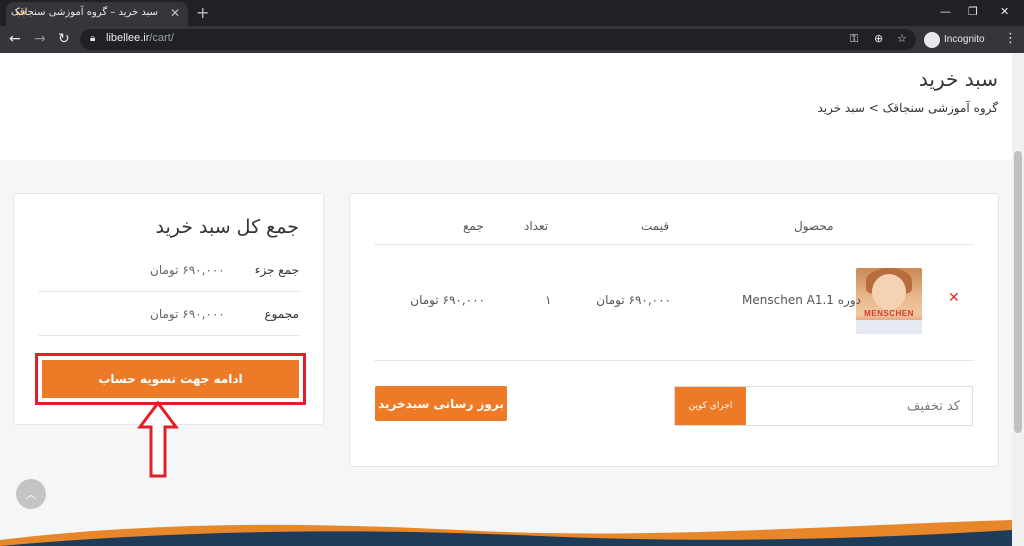 This screenshot has width=1024, height=546. I want to click on product-quantity: ۱, so click(548, 300).